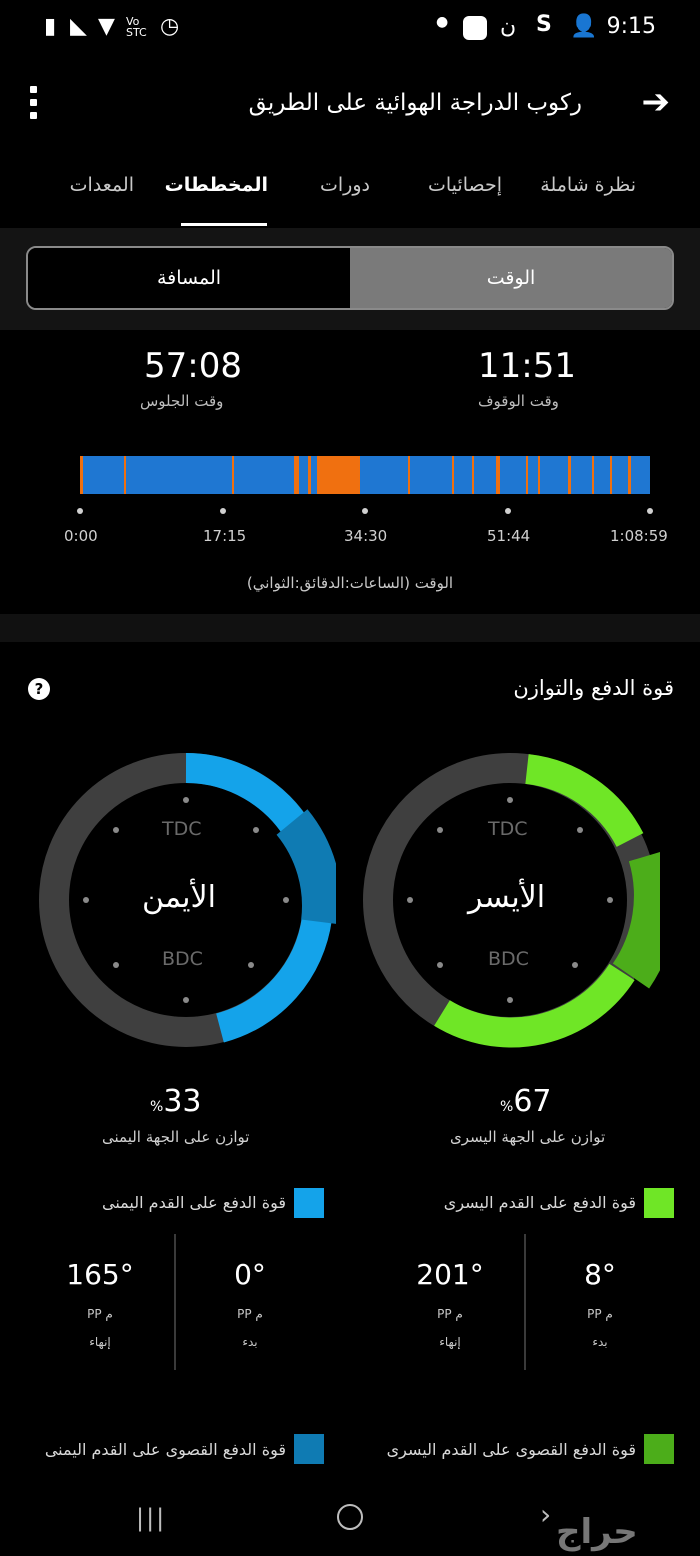 The width and height of the screenshot is (700, 1556). I want to click on left-end-label: إنهاء, so click(450, 1342).